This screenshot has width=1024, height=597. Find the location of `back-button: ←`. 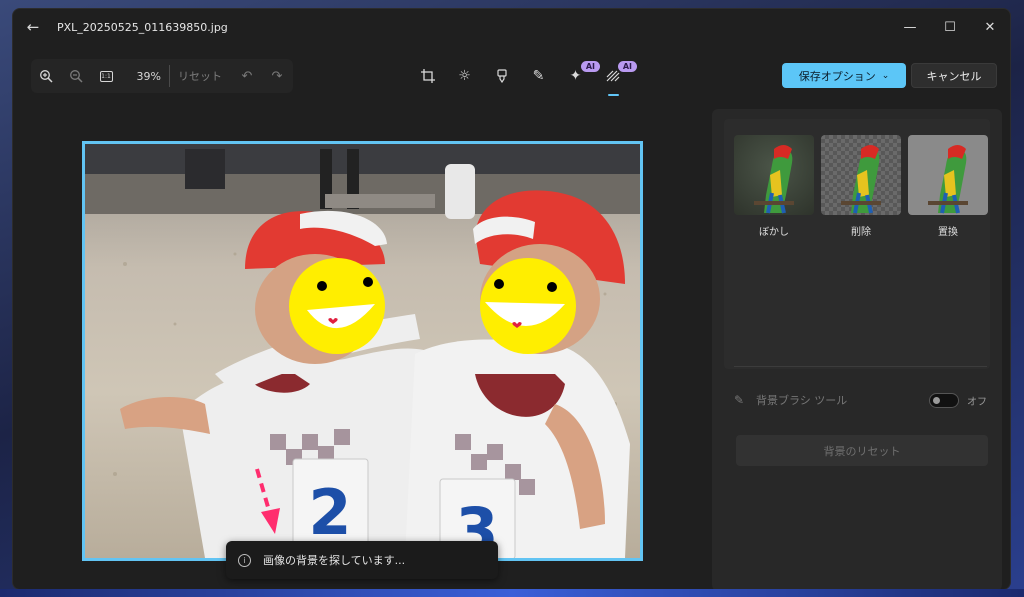

back-button: ← is located at coordinates (33, 27).